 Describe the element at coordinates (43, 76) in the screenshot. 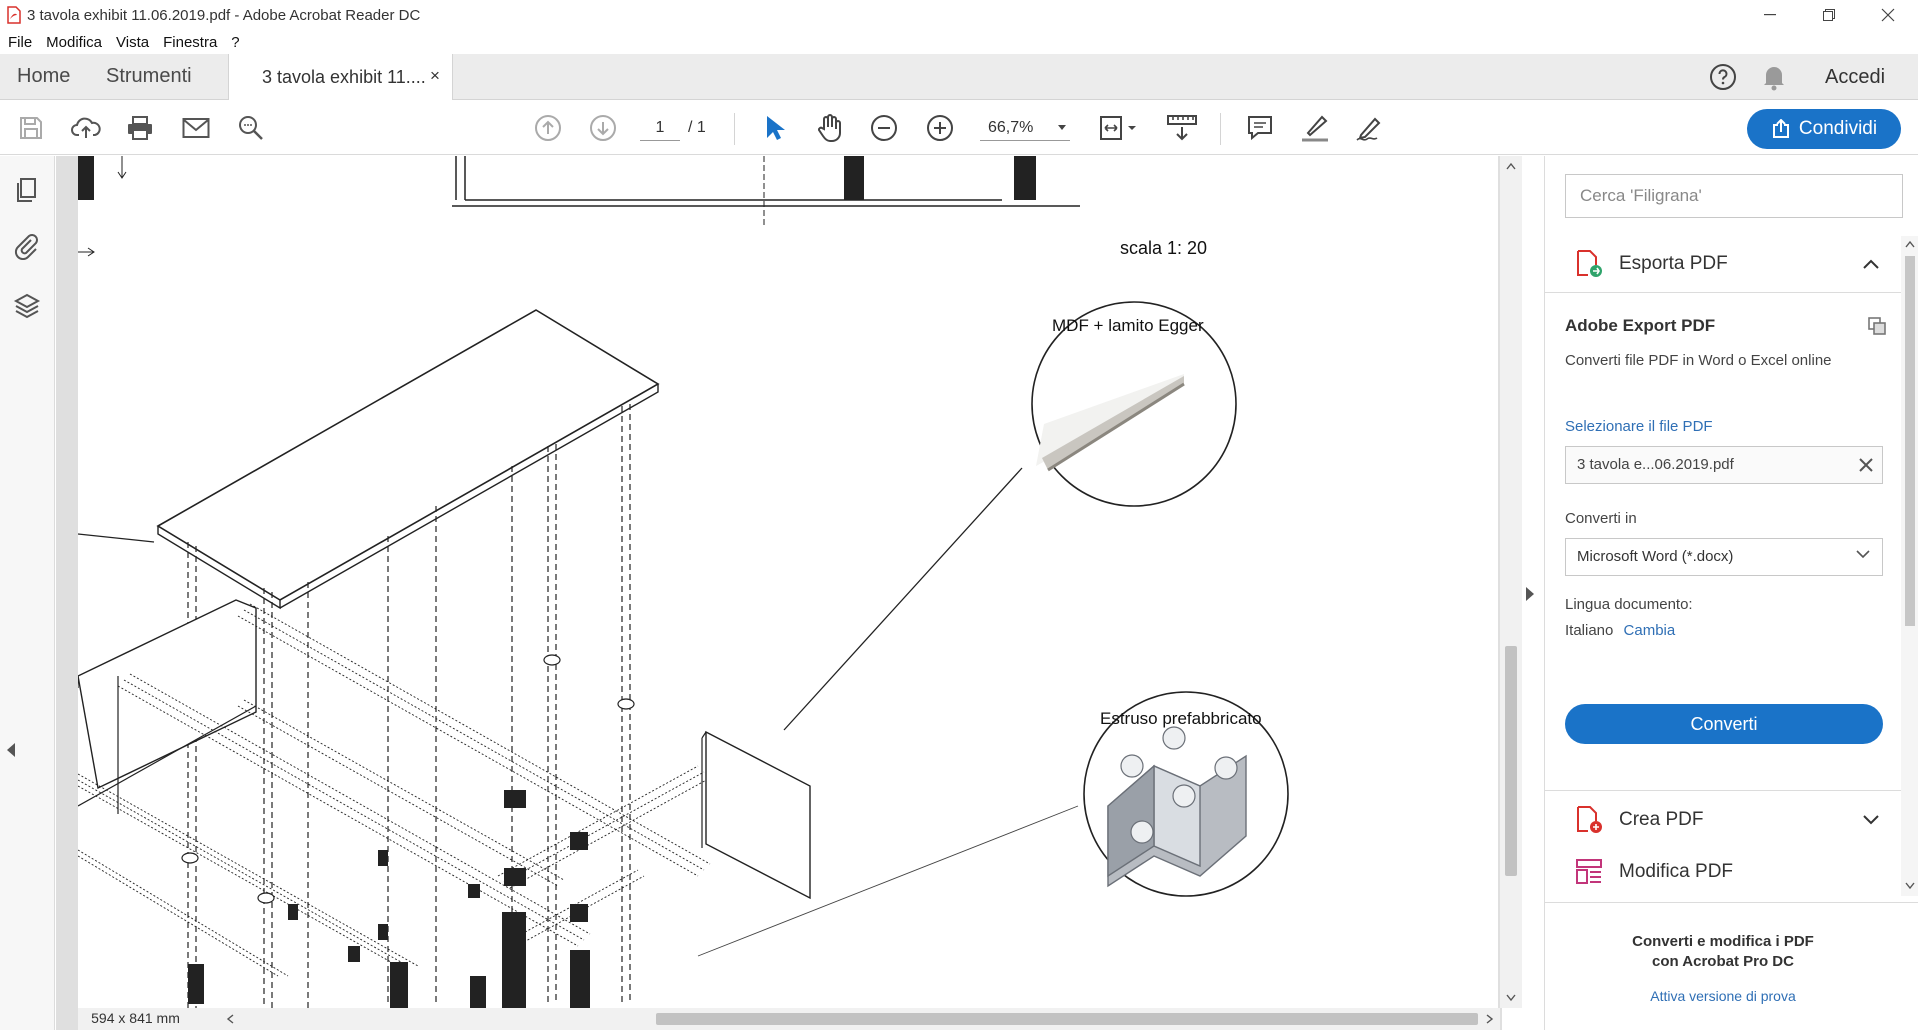

I see `tab-home: Home` at that location.